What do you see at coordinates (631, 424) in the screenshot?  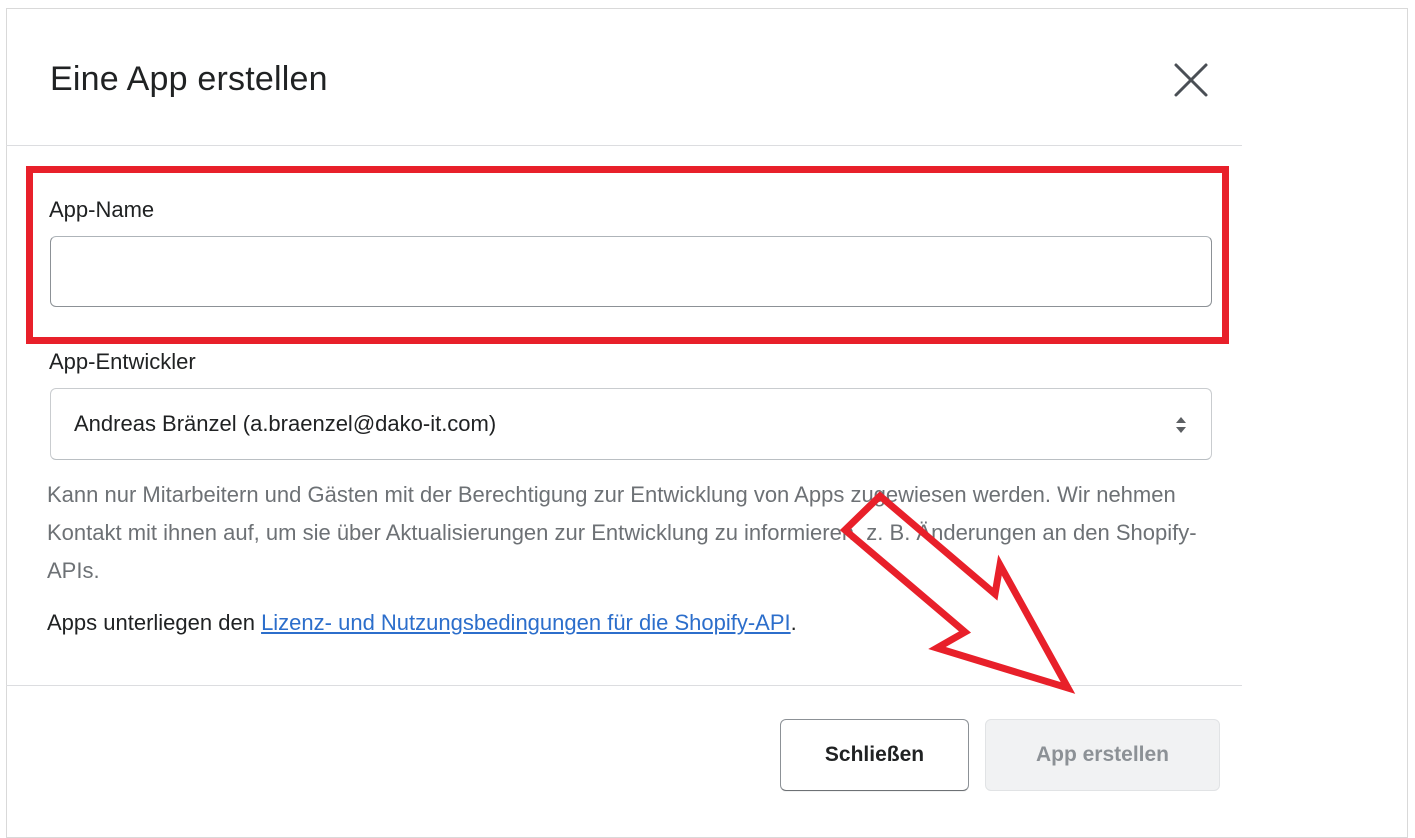 I see `app-developer-select: Andreas Bränzel (a.braenzel@dako-it.com)` at bounding box center [631, 424].